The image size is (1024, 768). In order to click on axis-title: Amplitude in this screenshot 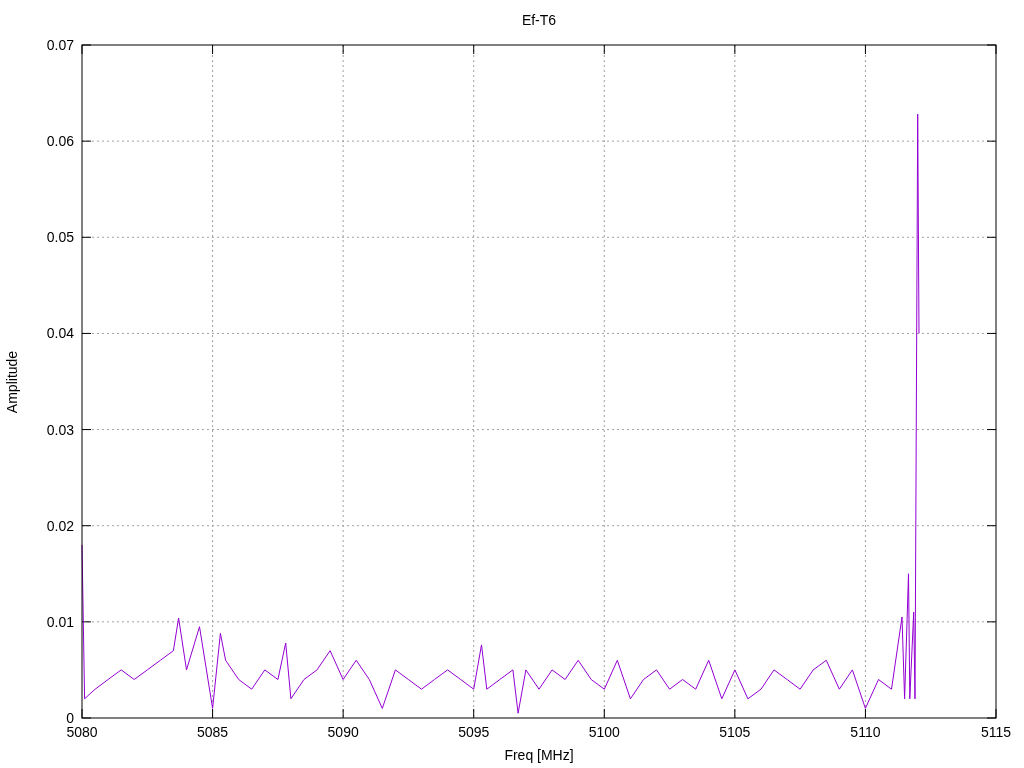, I will do `click(12, 382)`.